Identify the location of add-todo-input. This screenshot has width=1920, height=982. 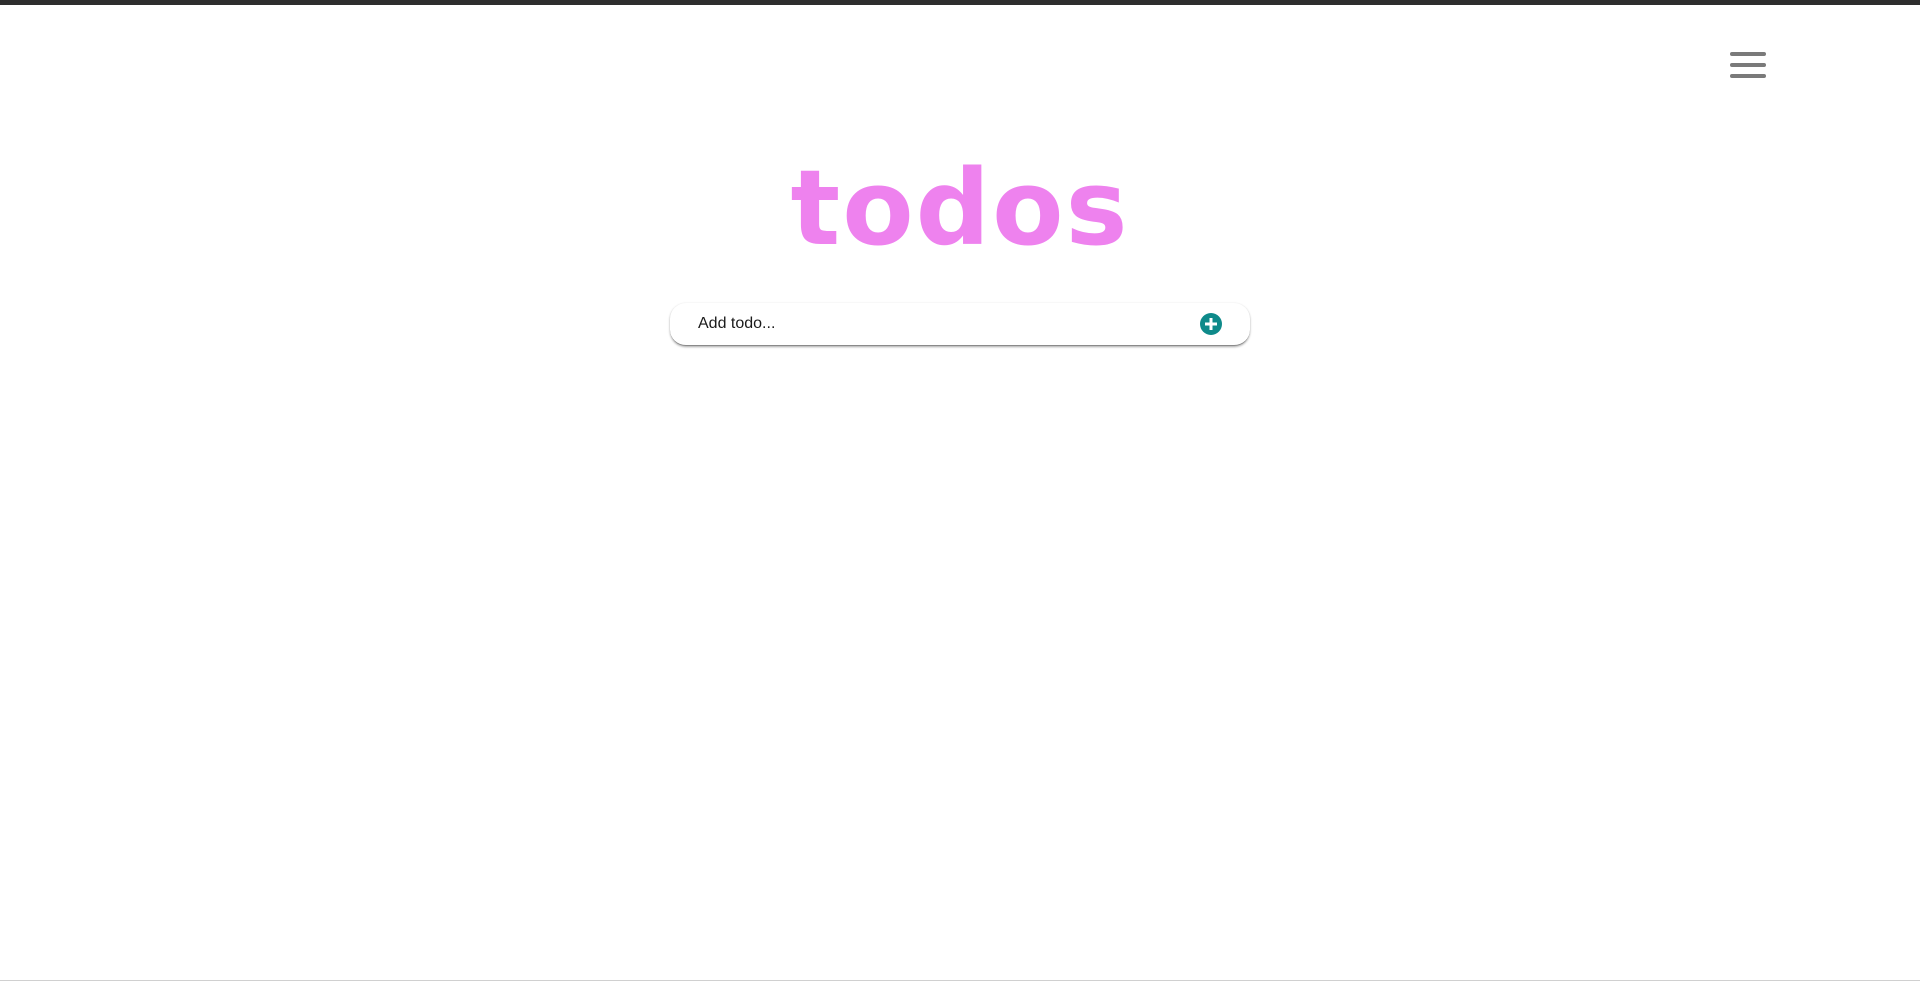
(938, 324).